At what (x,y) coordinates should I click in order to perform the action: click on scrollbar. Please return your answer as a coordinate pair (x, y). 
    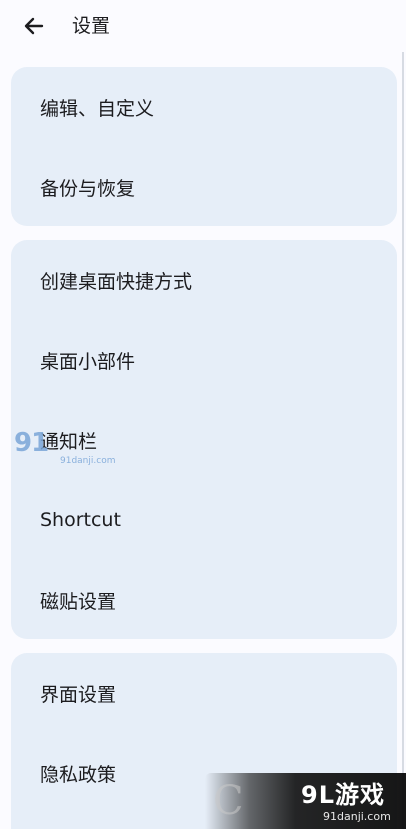
    Looking at the image, I should click on (403, 440).